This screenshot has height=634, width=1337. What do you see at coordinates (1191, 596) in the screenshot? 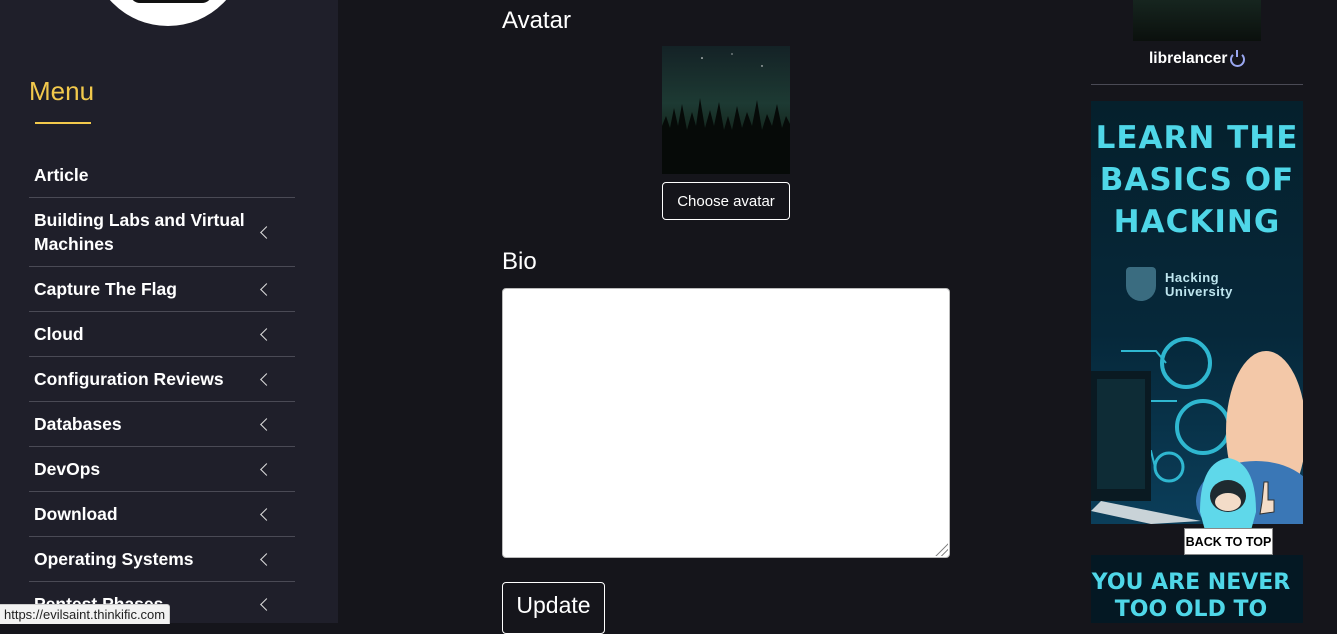
I see `ad2-text: YOU ARE NEVER TOO OLD TO` at bounding box center [1191, 596].